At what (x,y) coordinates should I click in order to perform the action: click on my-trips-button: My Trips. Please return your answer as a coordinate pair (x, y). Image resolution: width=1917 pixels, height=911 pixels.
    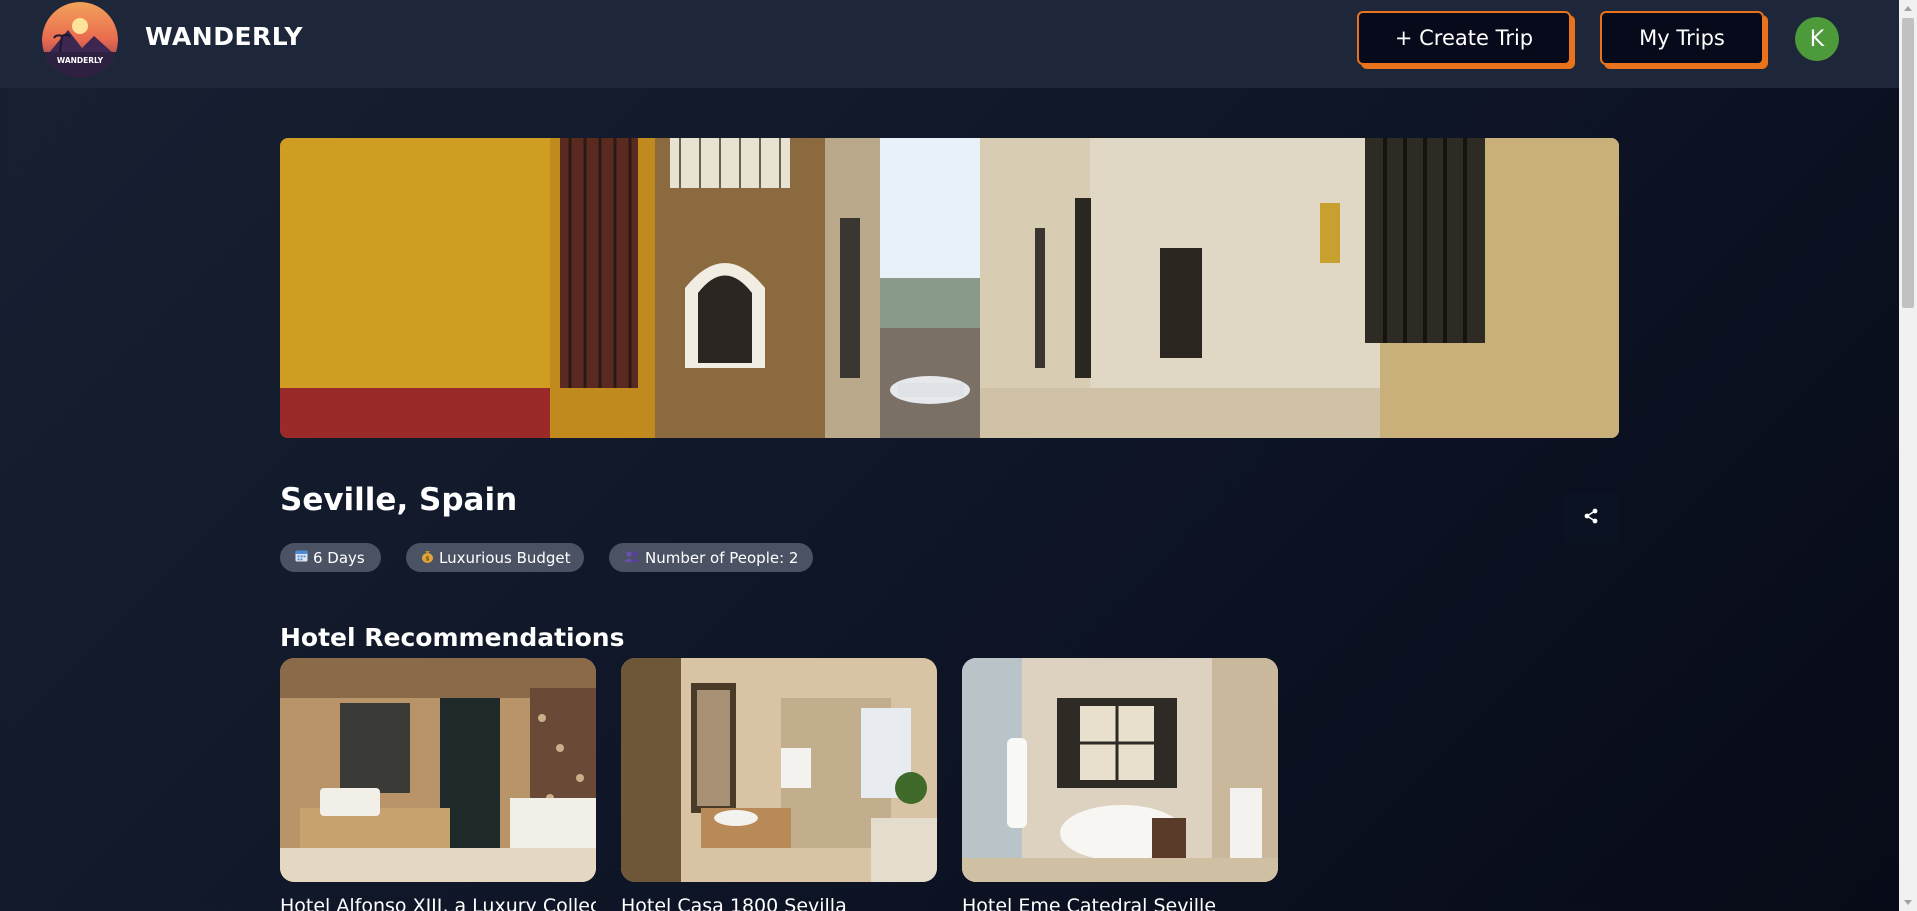
    Looking at the image, I should click on (1682, 38).